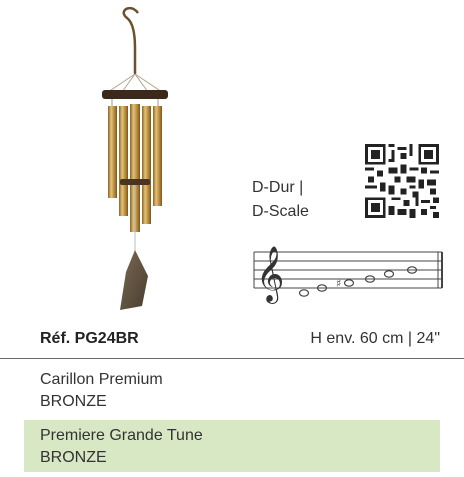  What do you see at coordinates (232, 390) in the screenshot?
I see `variant-carillon-premium: Carillon Premium BRONZE` at bounding box center [232, 390].